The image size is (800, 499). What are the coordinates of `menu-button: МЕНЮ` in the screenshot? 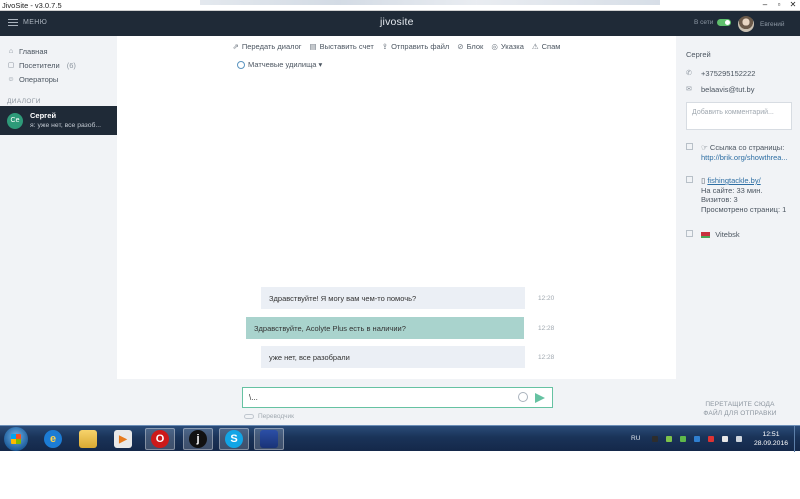 It's located at (27, 22).